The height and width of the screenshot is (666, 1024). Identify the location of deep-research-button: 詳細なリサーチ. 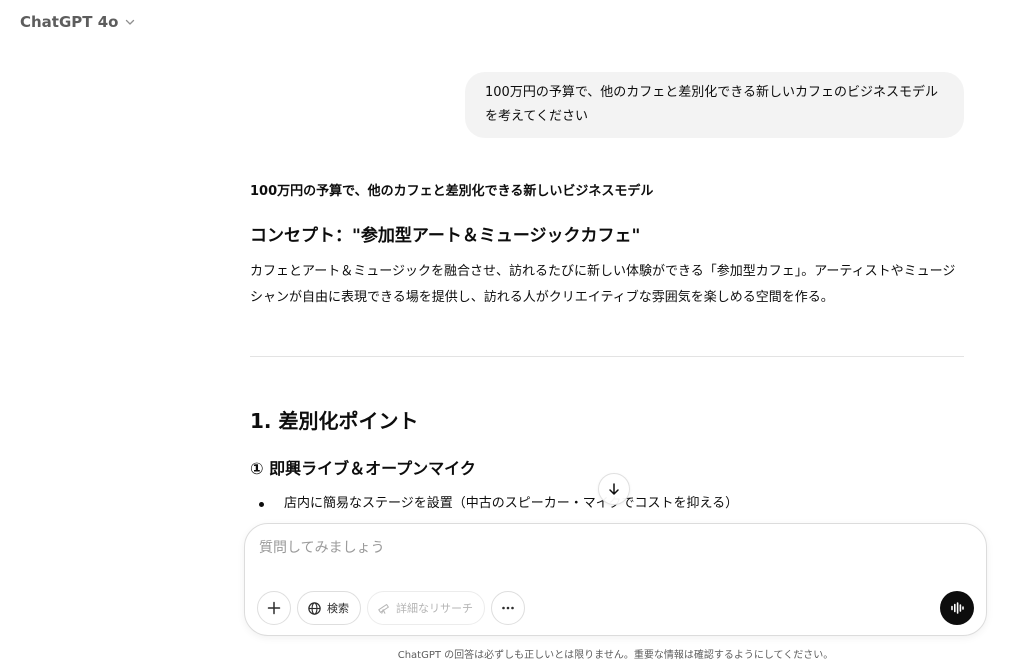
(426, 608).